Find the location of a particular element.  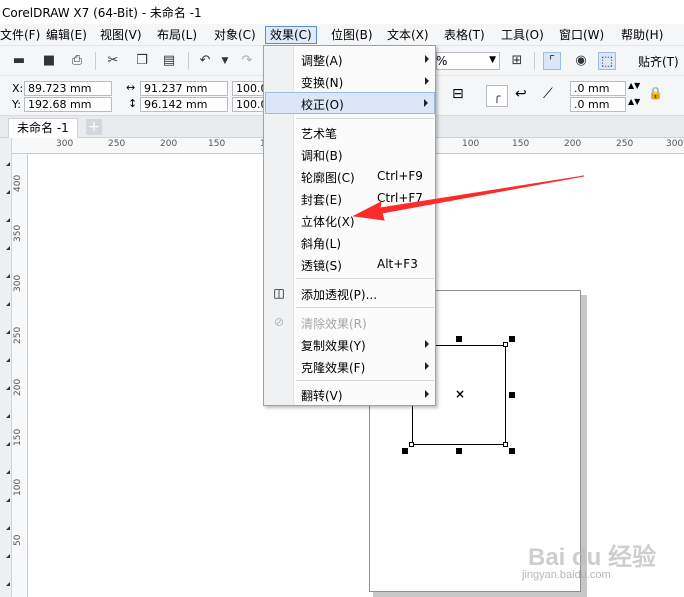

menu-item-copy-effect: 复制效果(Y) is located at coordinates (350, 344).